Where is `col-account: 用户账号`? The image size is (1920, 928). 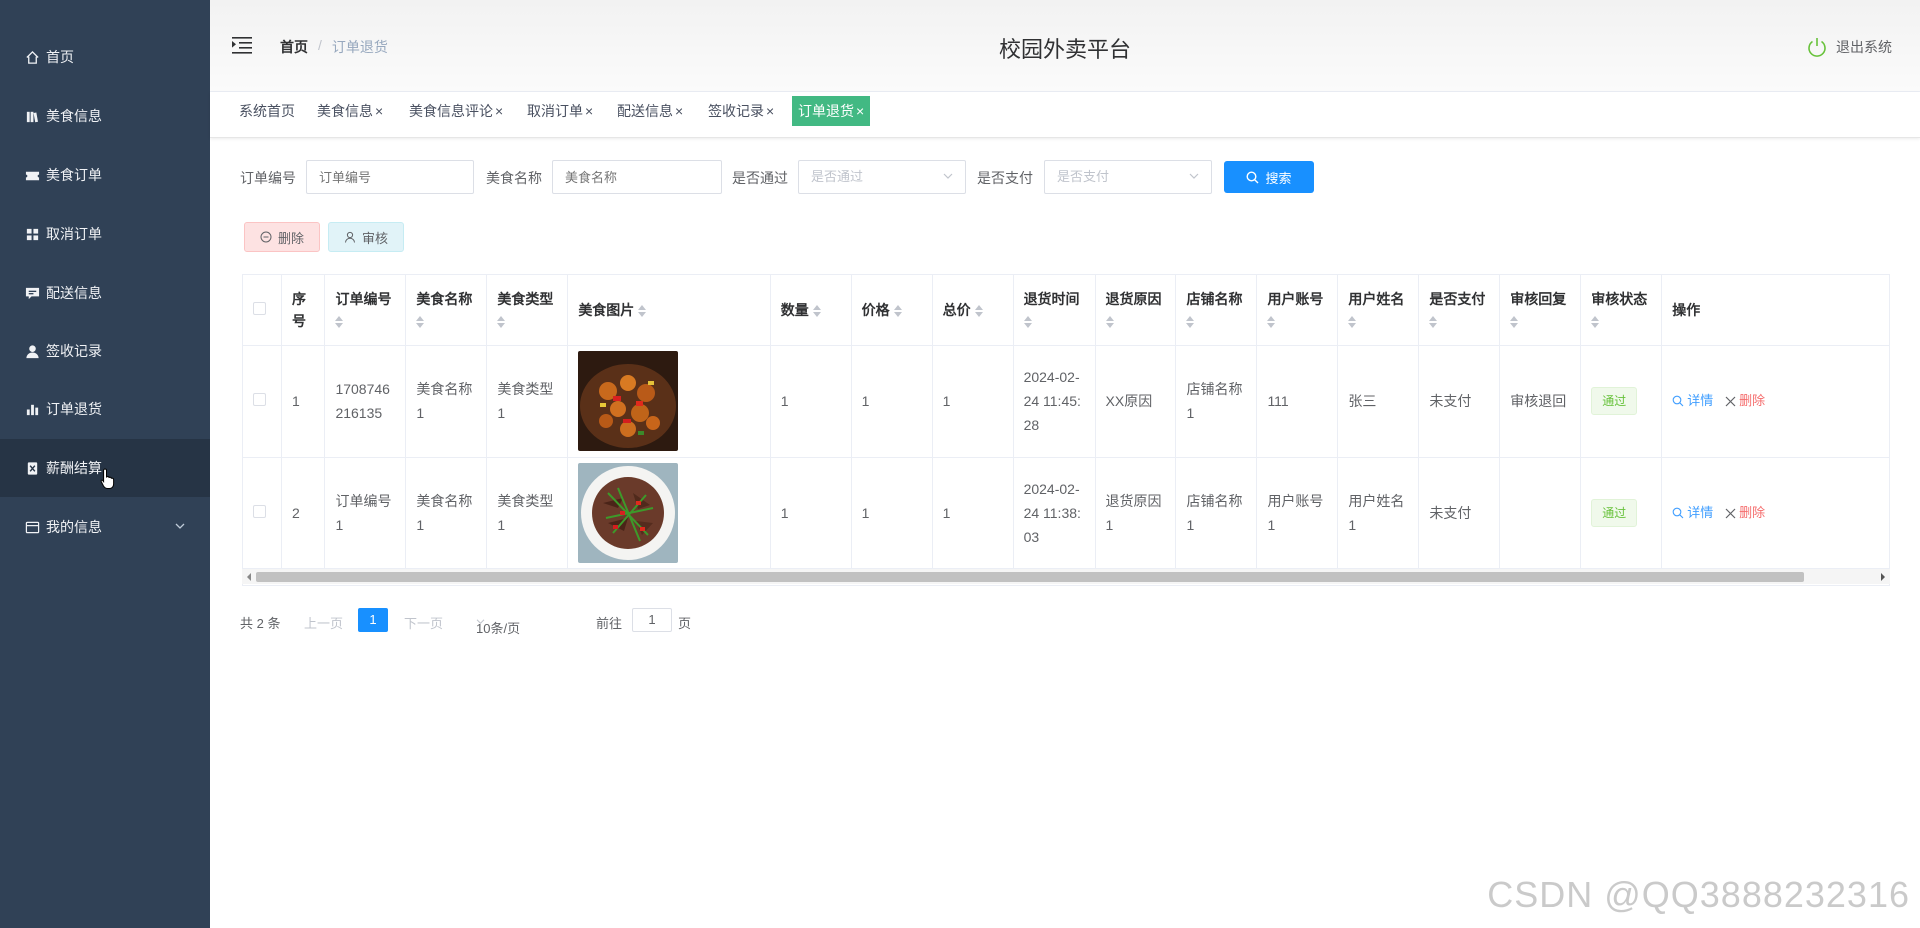
col-account: 用户账号 is located at coordinates (1297, 310).